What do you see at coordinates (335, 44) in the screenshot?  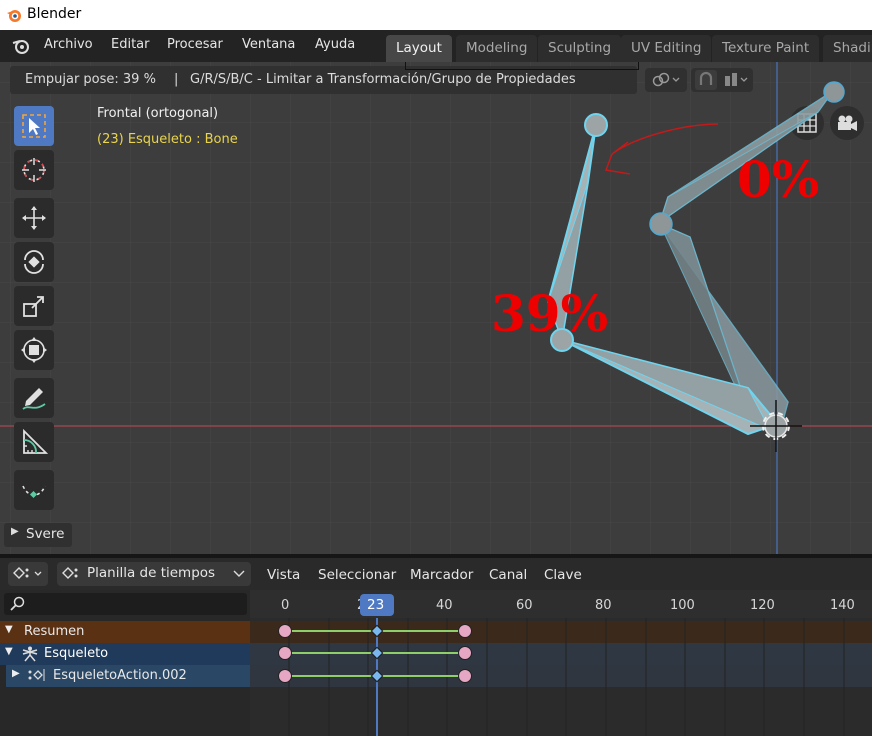 I see `menu-ayuda: Ayuda` at bounding box center [335, 44].